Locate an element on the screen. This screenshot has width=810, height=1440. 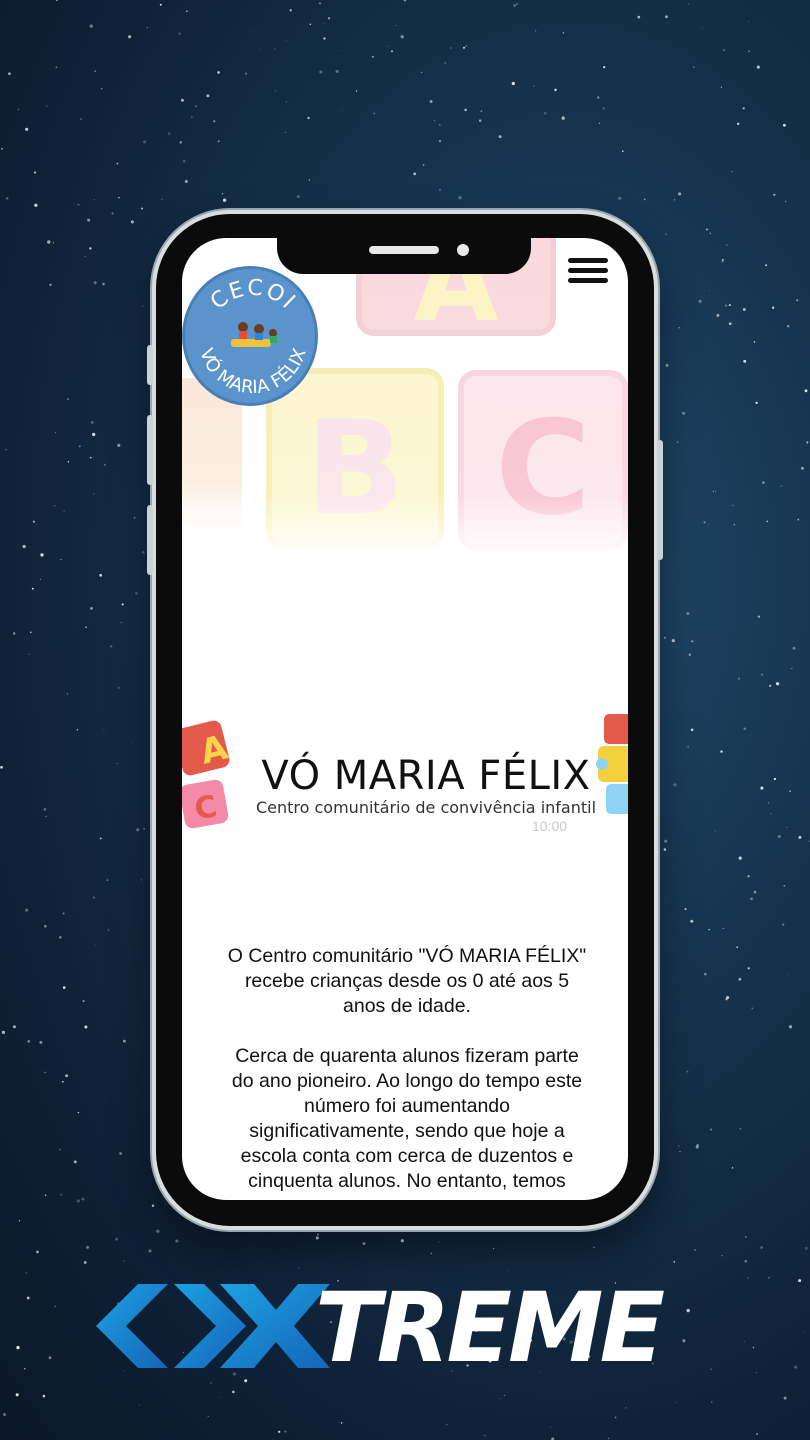
xtreme-logo: TREME is located at coordinates (430, 1328).